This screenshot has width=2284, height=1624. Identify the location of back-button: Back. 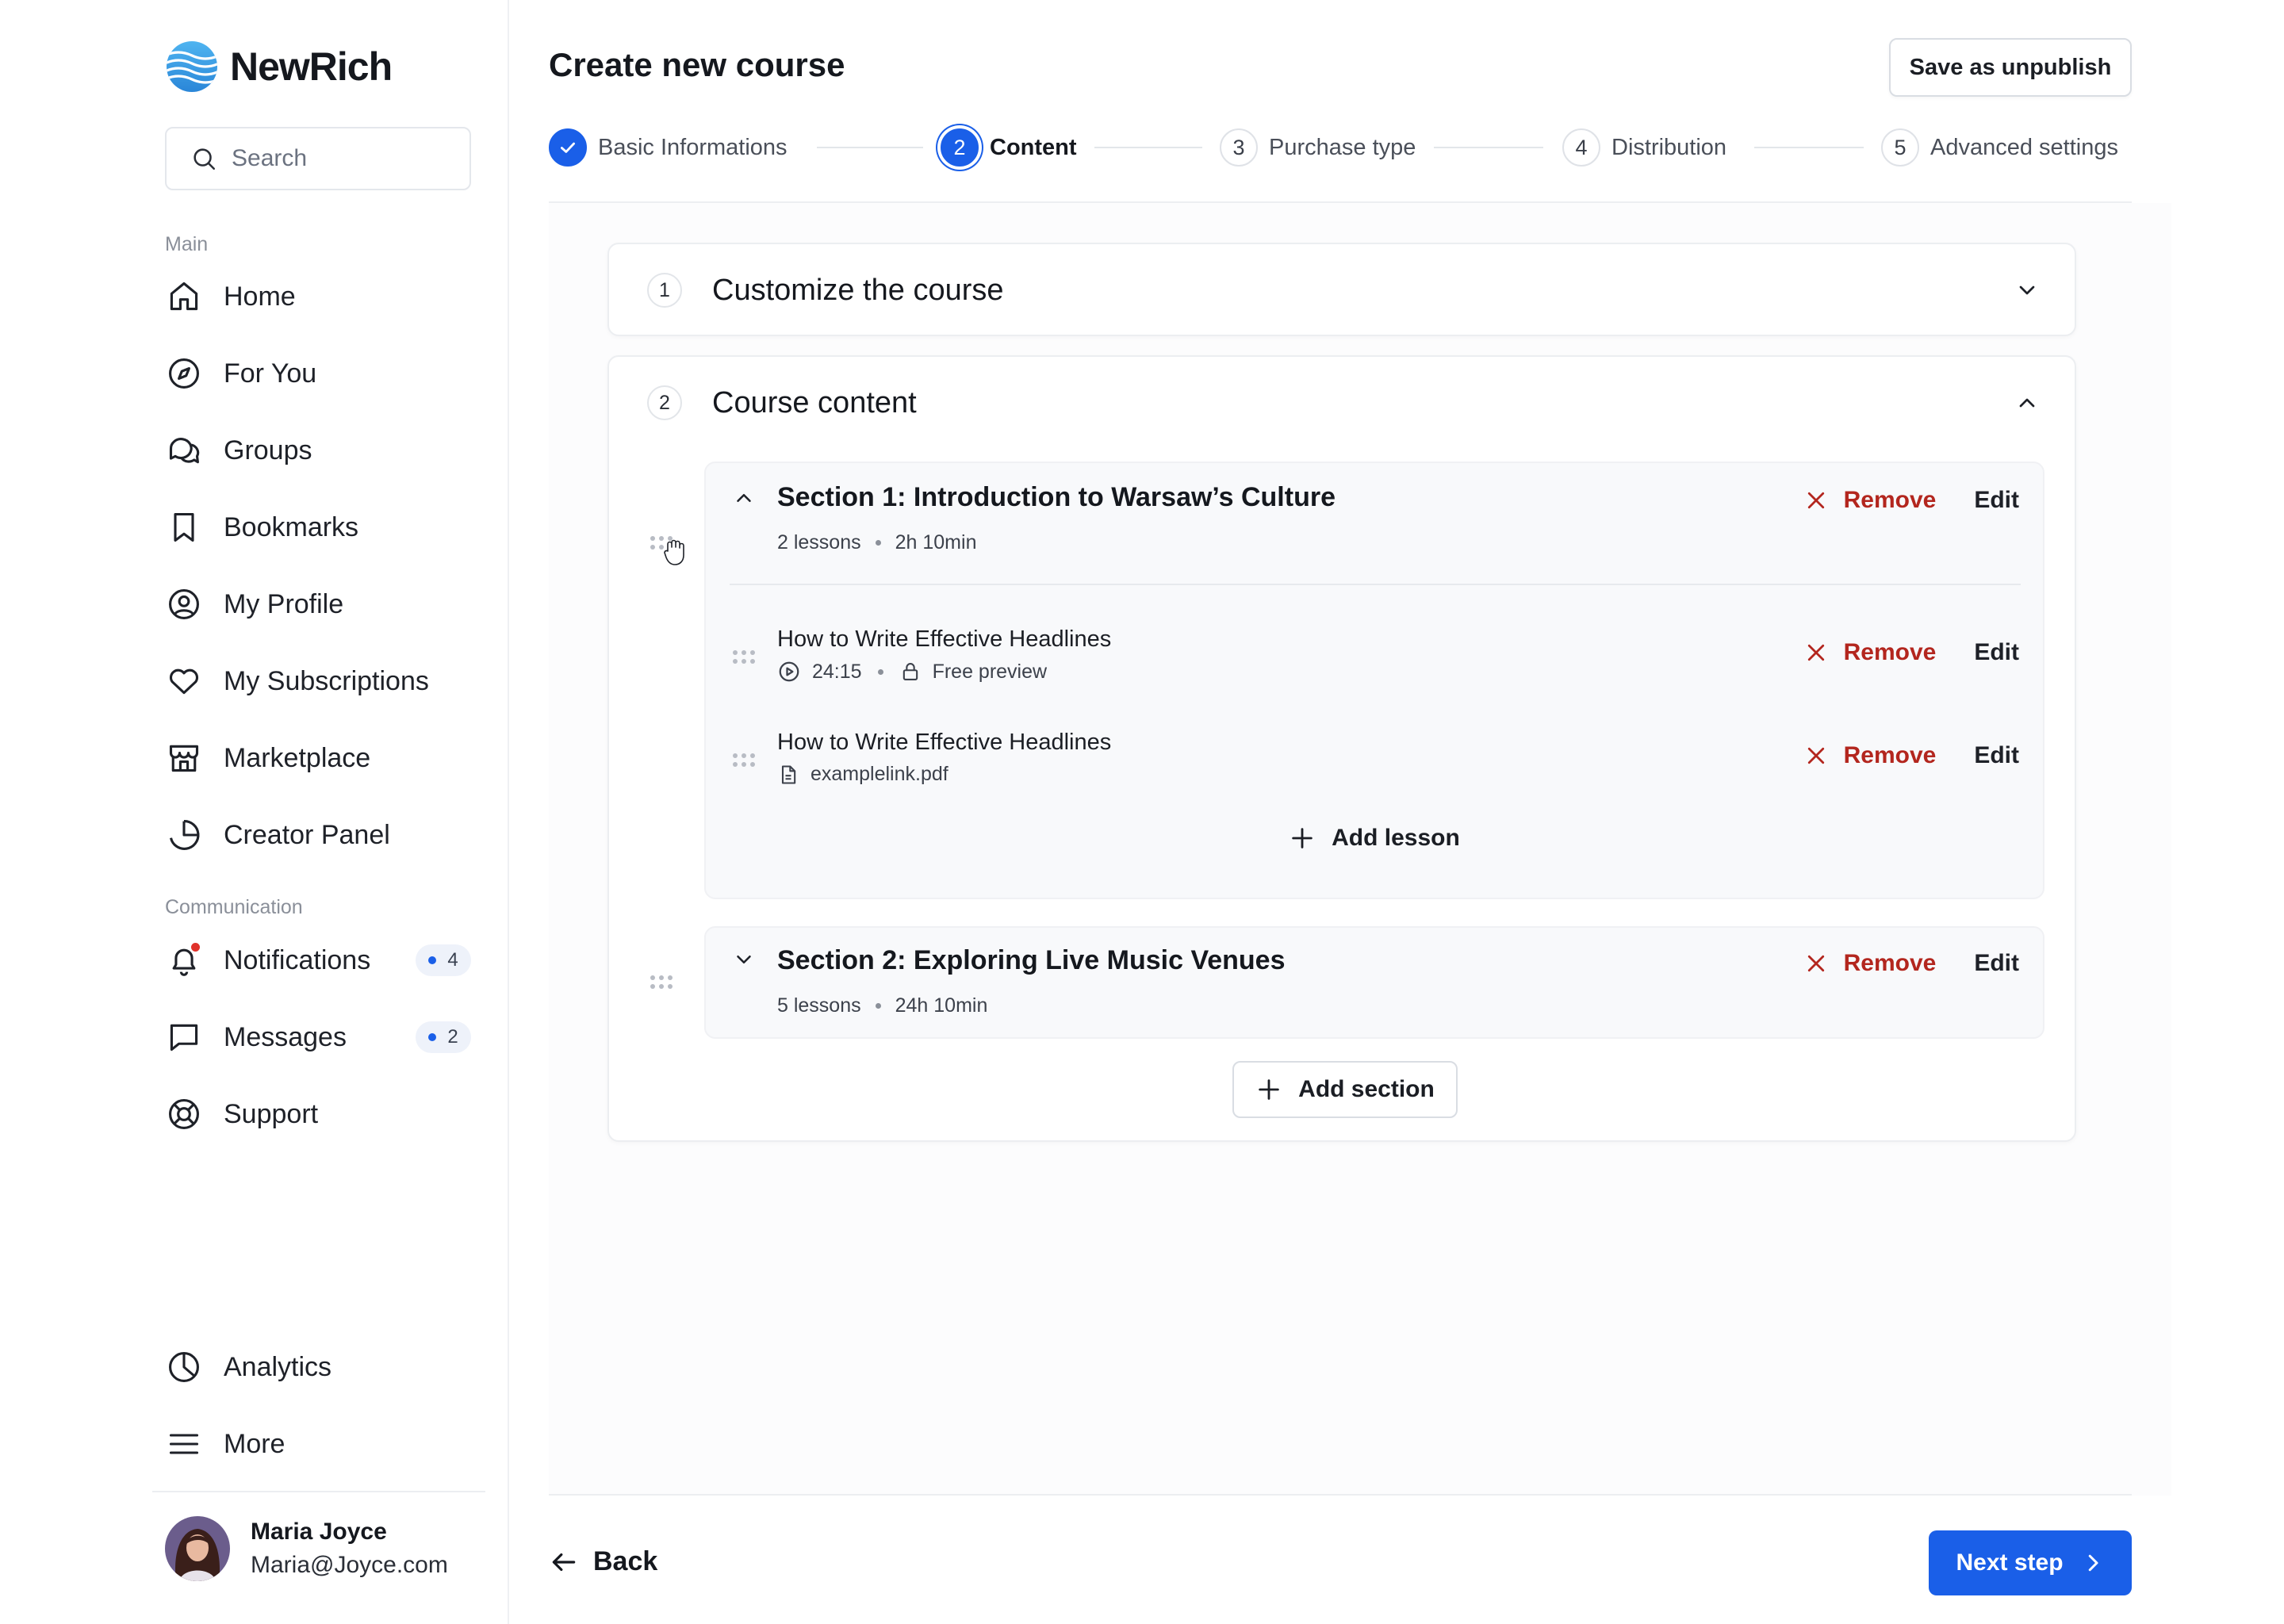
(603, 1561).